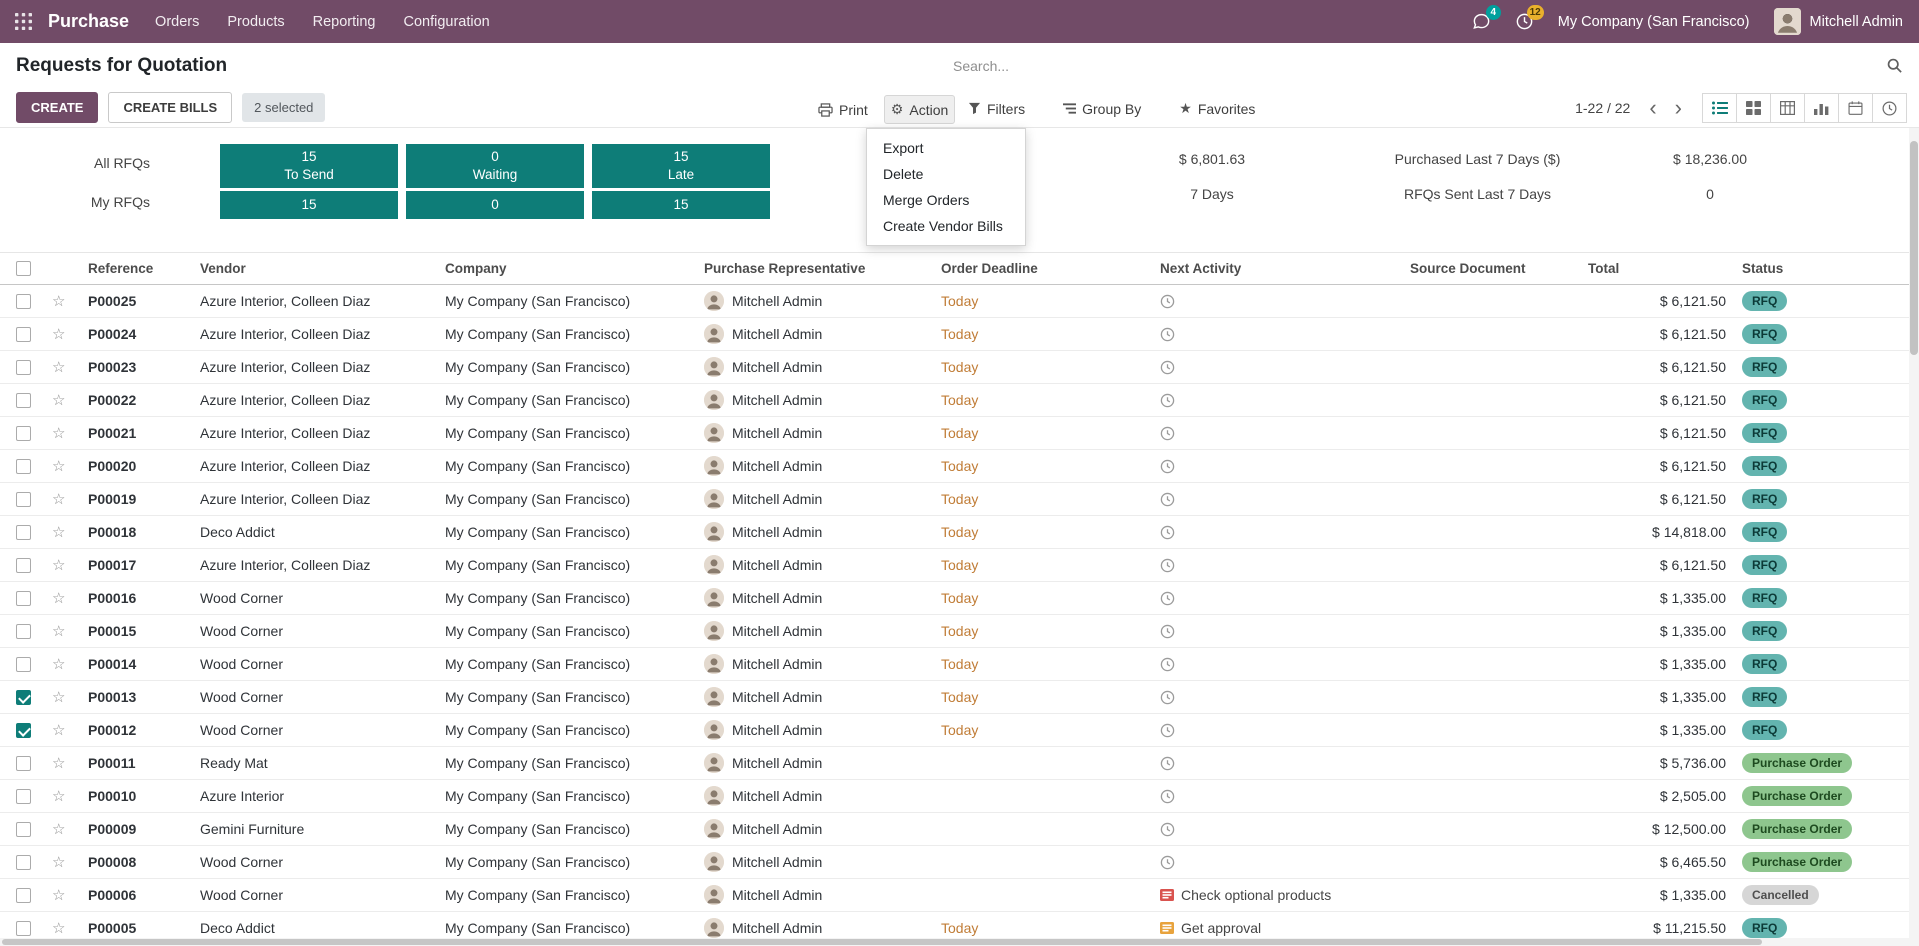  I want to click on app-brand: Purchase, so click(88, 21).